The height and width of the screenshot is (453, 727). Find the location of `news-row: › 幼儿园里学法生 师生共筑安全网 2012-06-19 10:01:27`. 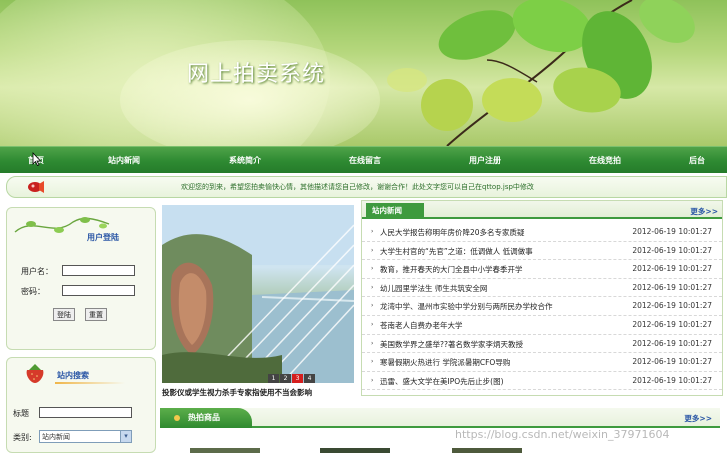

news-row: › 幼儿园里学法生 师生共筑安全网 2012-06-19 10:01:27 is located at coordinates (542, 288).